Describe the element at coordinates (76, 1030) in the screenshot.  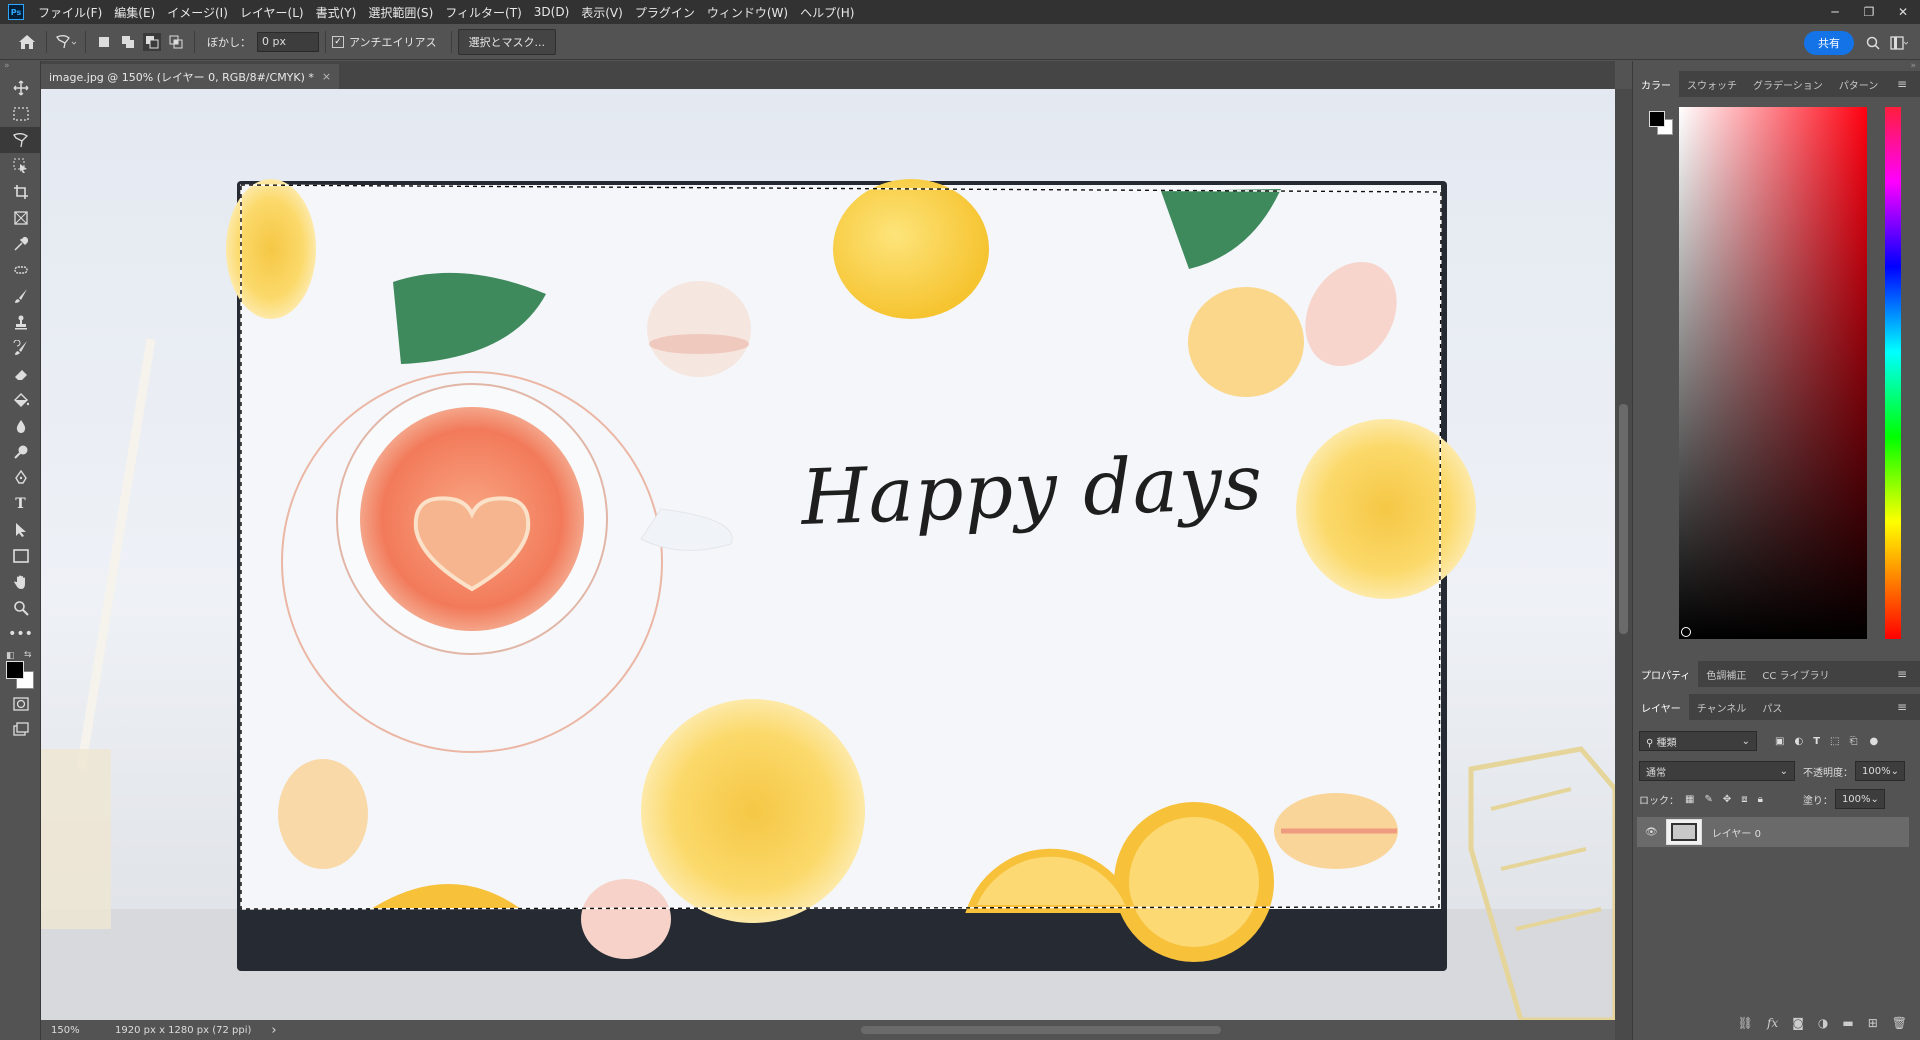
I see `zoom-level: 150%` at that location.